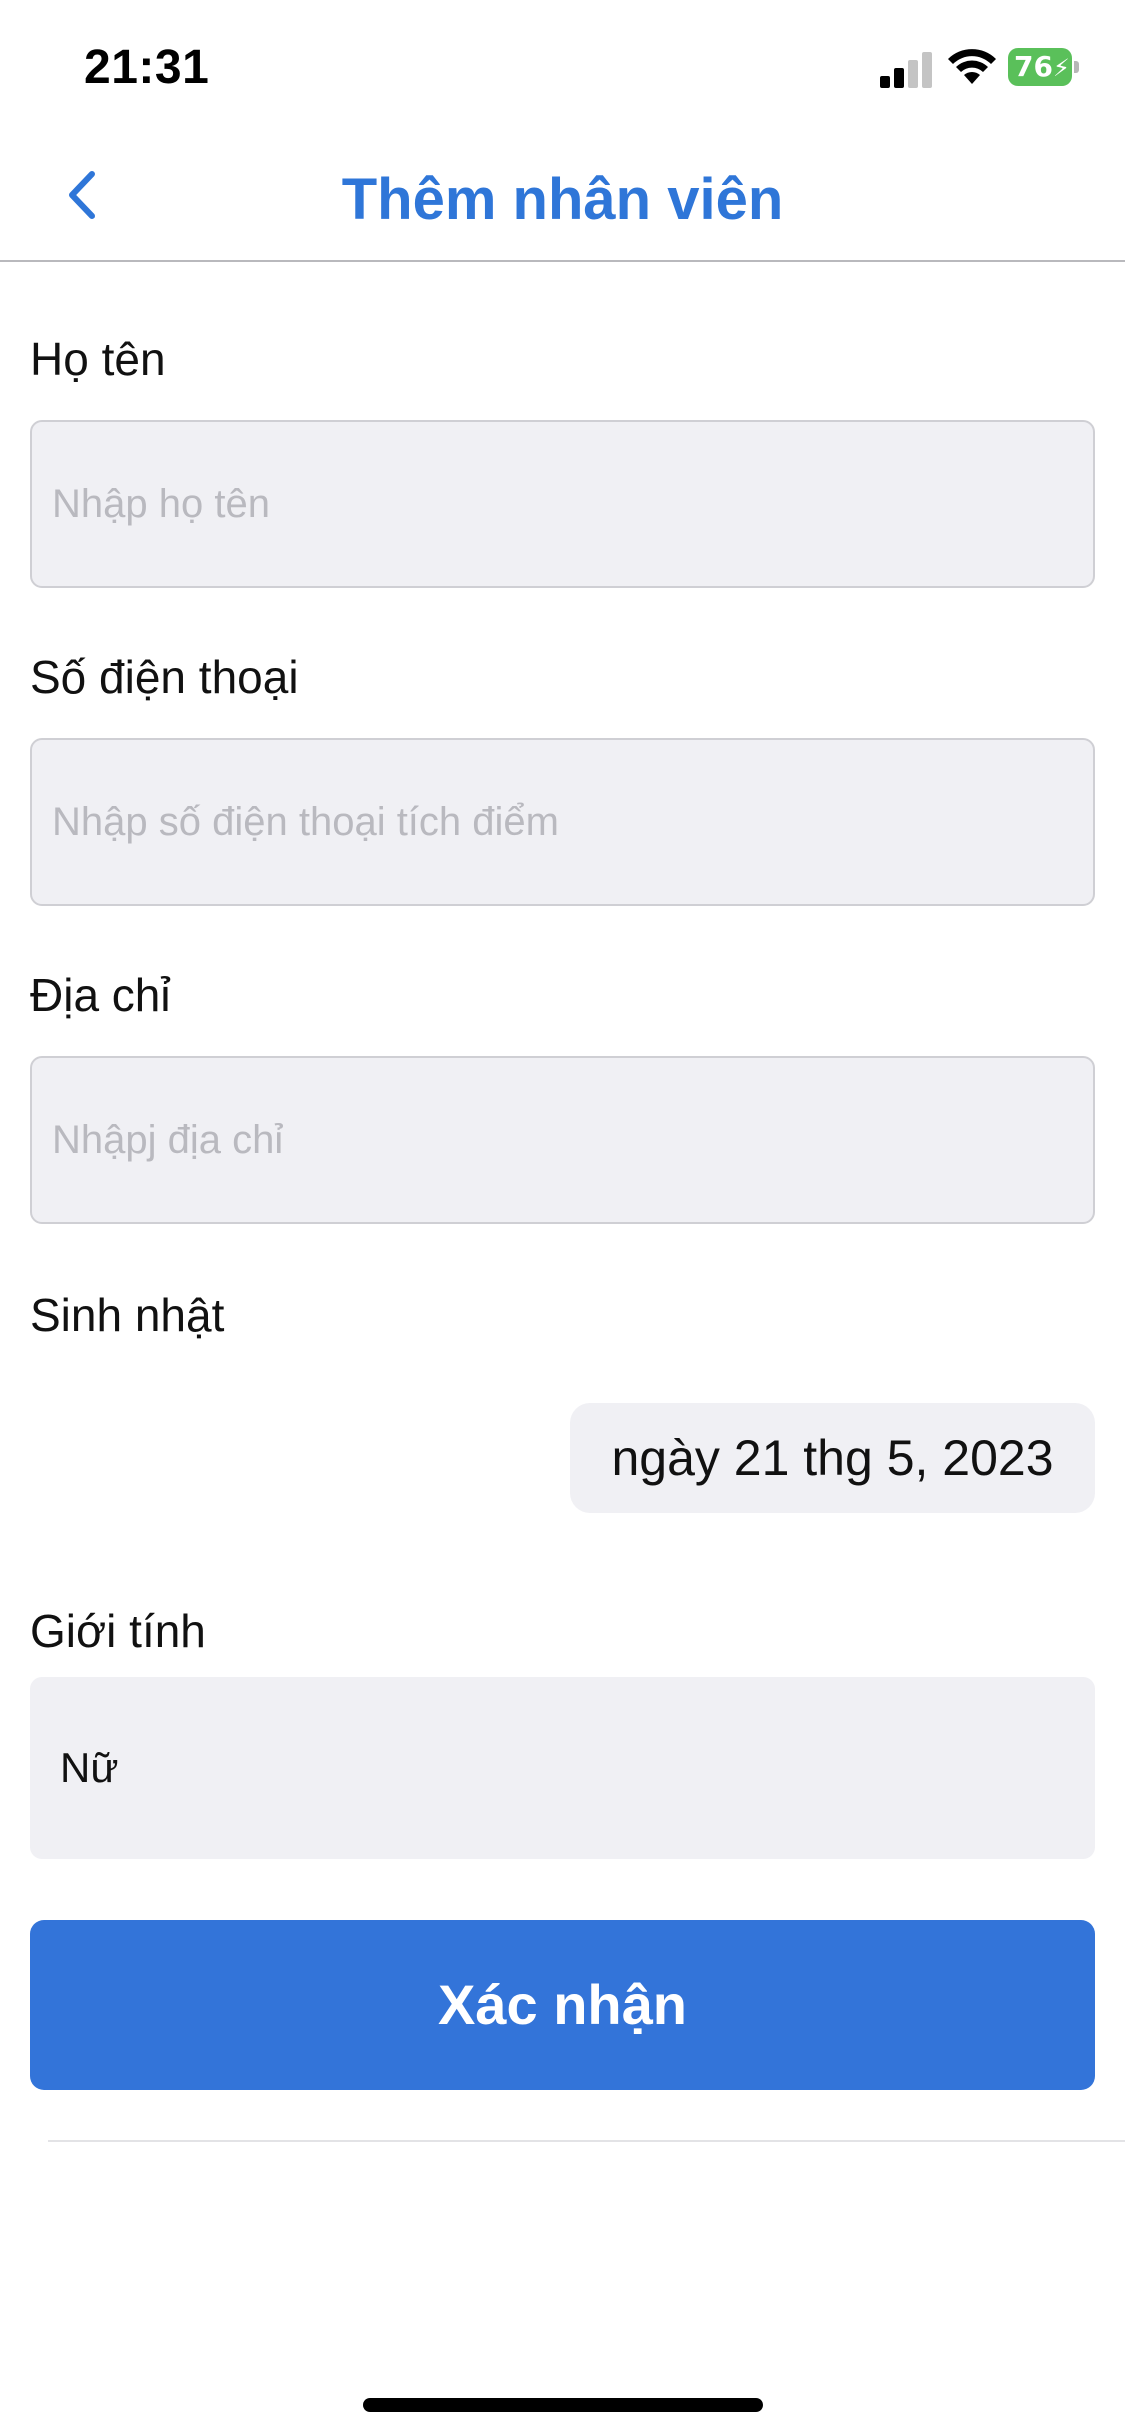 The width and height of the screenshot is (1125, 2436). Describe the element at coordinates (562, 2005) in the screenshot. I see `confirm-button: Xác nhận` at that location.